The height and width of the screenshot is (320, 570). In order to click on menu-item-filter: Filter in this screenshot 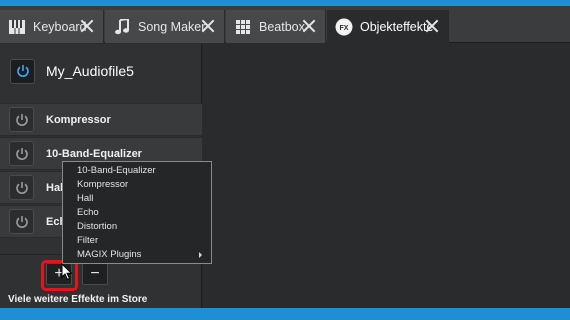, I will do `click(137, 241)`.